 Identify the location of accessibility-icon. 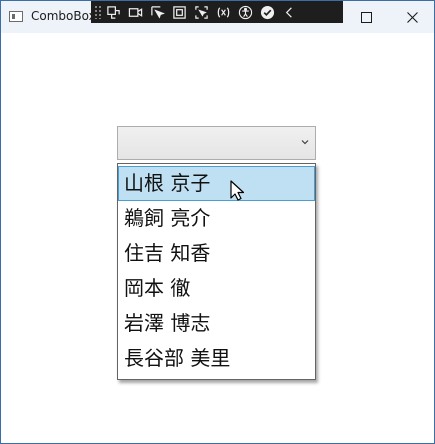
(245, 12).